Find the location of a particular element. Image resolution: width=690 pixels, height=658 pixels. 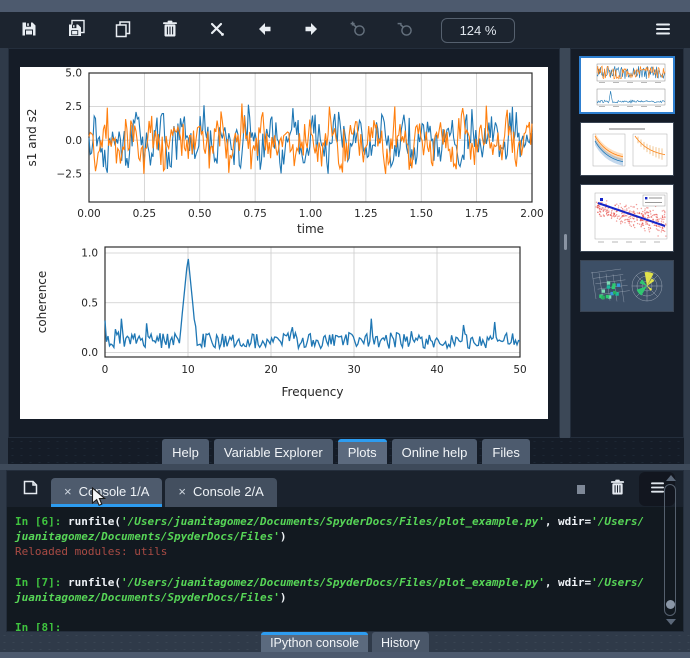

svg-text: 2.5 is located at coordinates (73, 107).